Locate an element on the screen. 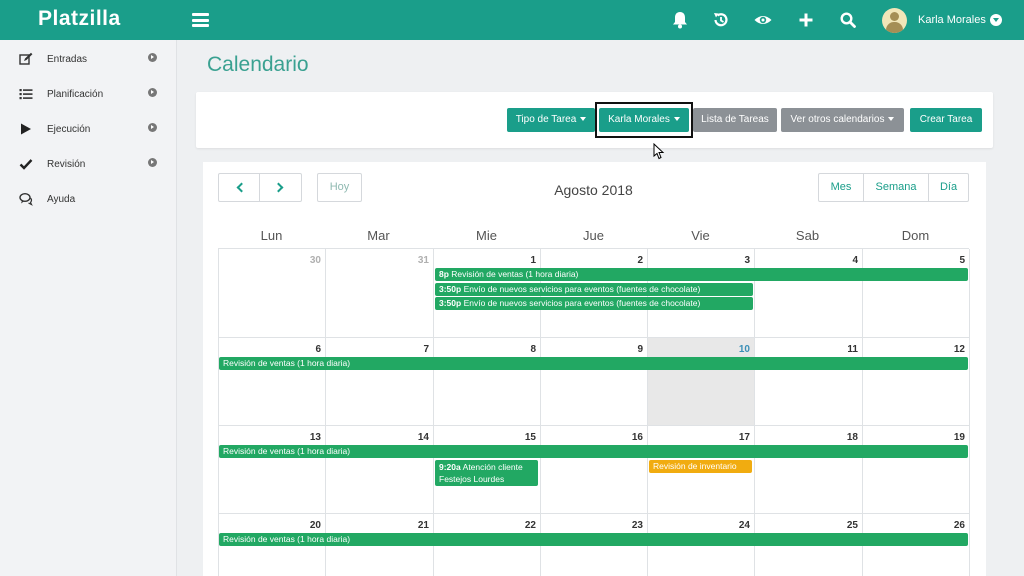 This screenshot has width=1024, height=576. view-switcher: Mes Semana Día is located at coordinates (893, 187).